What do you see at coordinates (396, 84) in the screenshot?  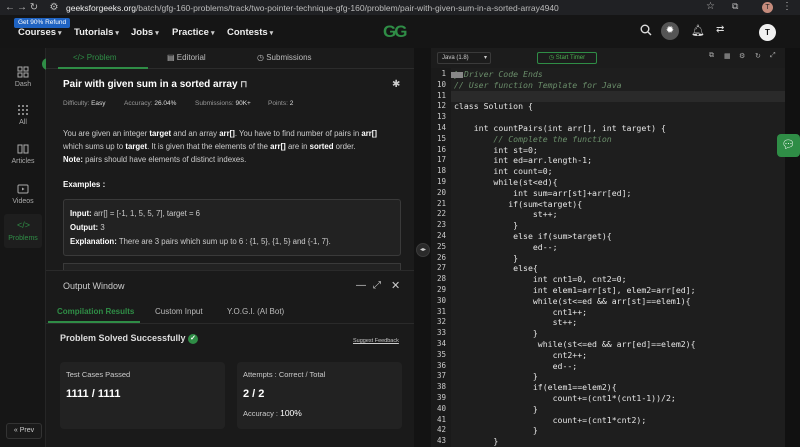 I see `bug-report-icon: ✱` at bounding box center [396, 84].